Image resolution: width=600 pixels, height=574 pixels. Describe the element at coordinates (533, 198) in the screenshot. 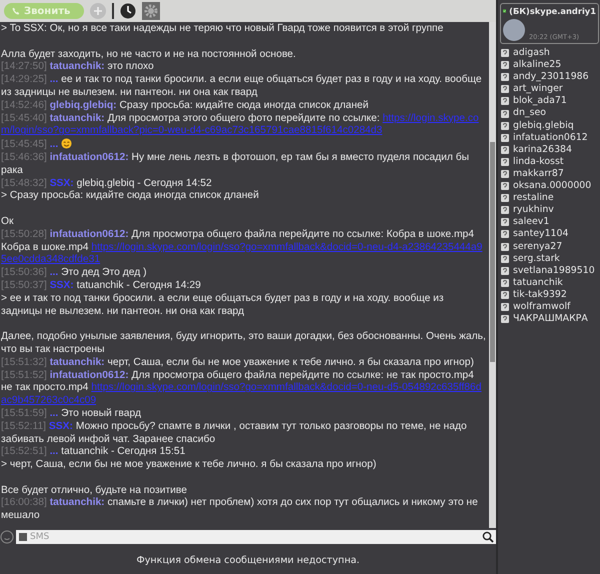

I see `contact-name: restaline` at that location.